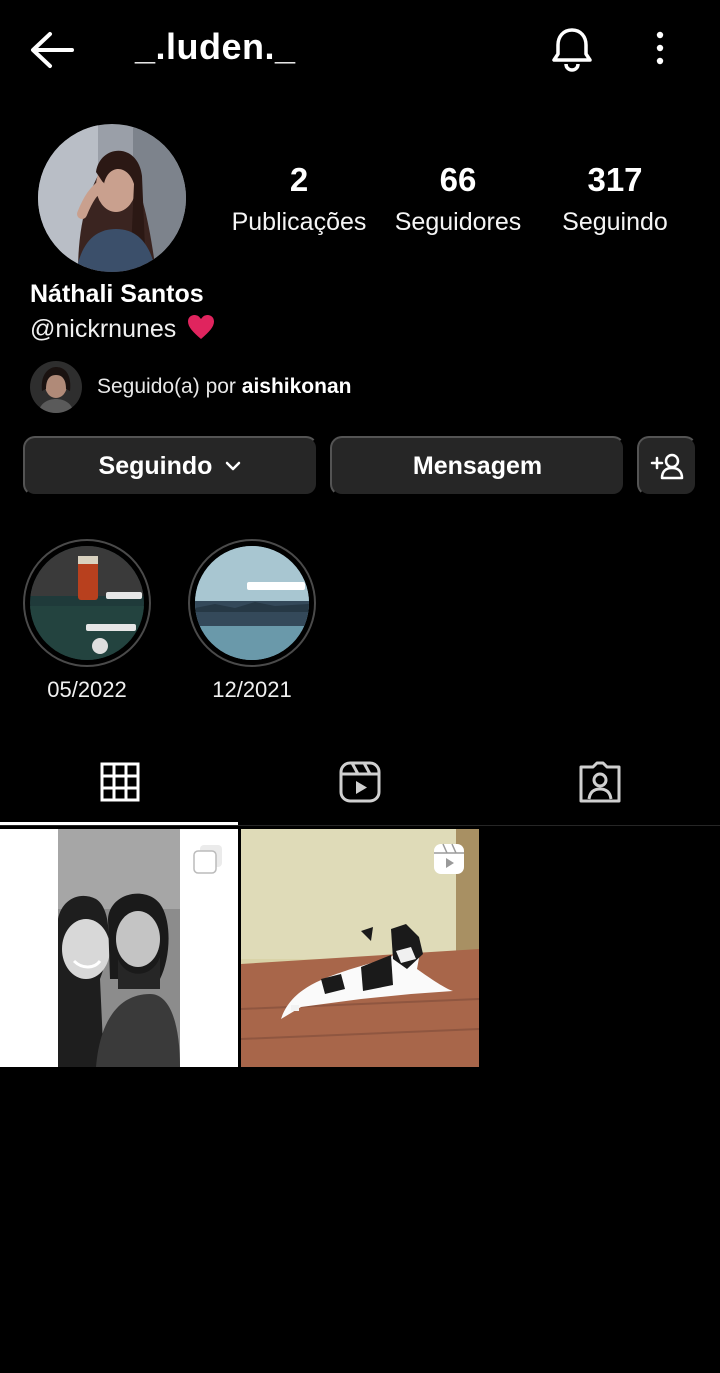 This screenshot has width=720, height=1373. I want to click on following-button: Seguindo, so click(170, 466).